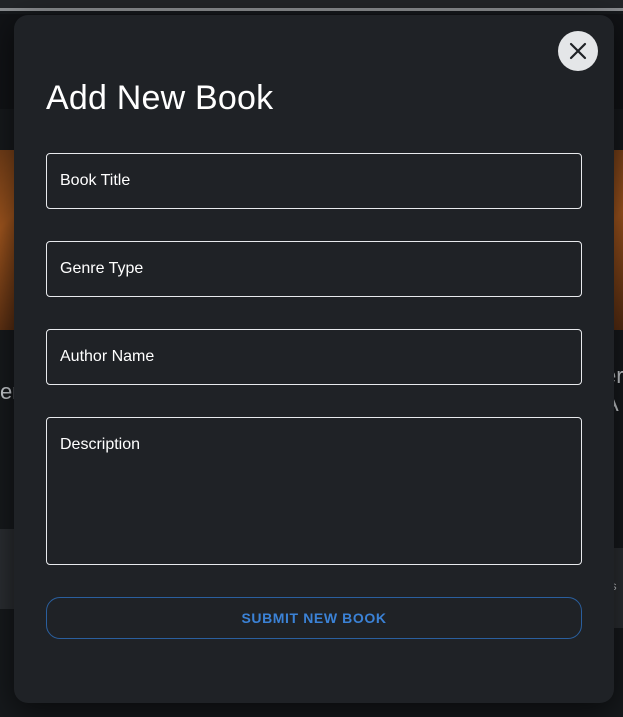  What do you see at coordinates (95, 180) in the screenshot?
I see `book-title-label: Book Title` at bounding box center [95, 180].